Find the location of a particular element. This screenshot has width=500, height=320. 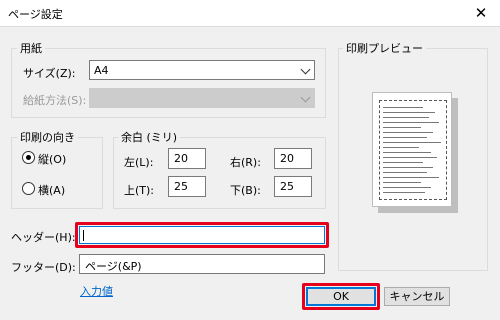

orientation-group is located at coordinates (57, 173).